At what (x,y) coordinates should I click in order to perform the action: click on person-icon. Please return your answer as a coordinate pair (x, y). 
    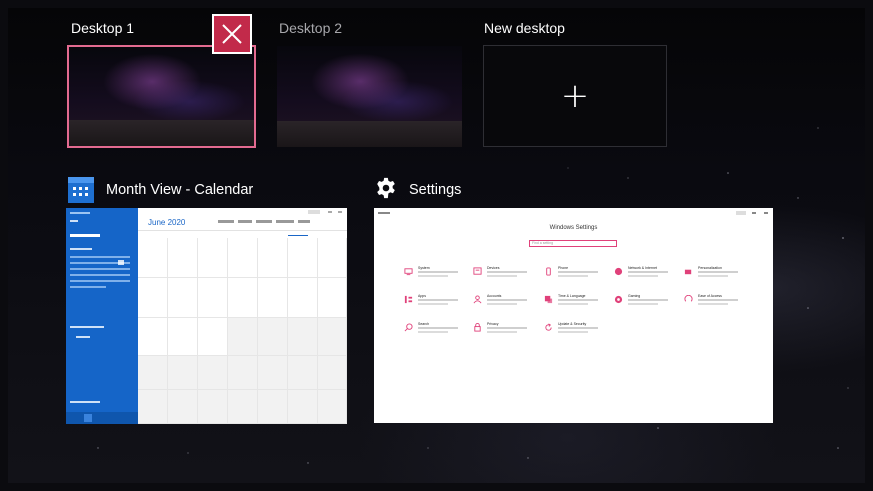
    Looking at the image, I should click on (477, 299).